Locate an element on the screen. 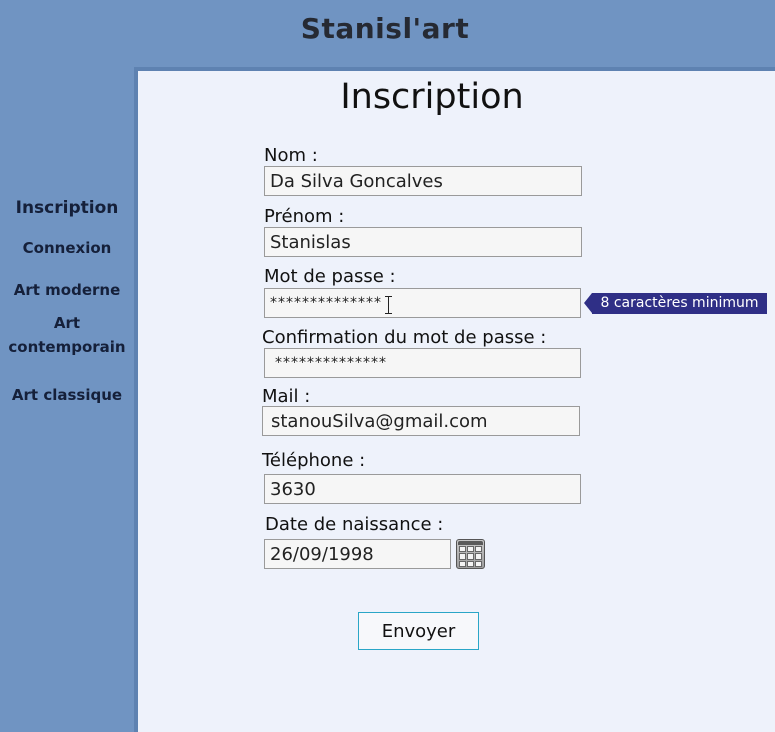 The image size is (775, 732). telephone-label: Téléphone : is located at coordinates (314, 460).